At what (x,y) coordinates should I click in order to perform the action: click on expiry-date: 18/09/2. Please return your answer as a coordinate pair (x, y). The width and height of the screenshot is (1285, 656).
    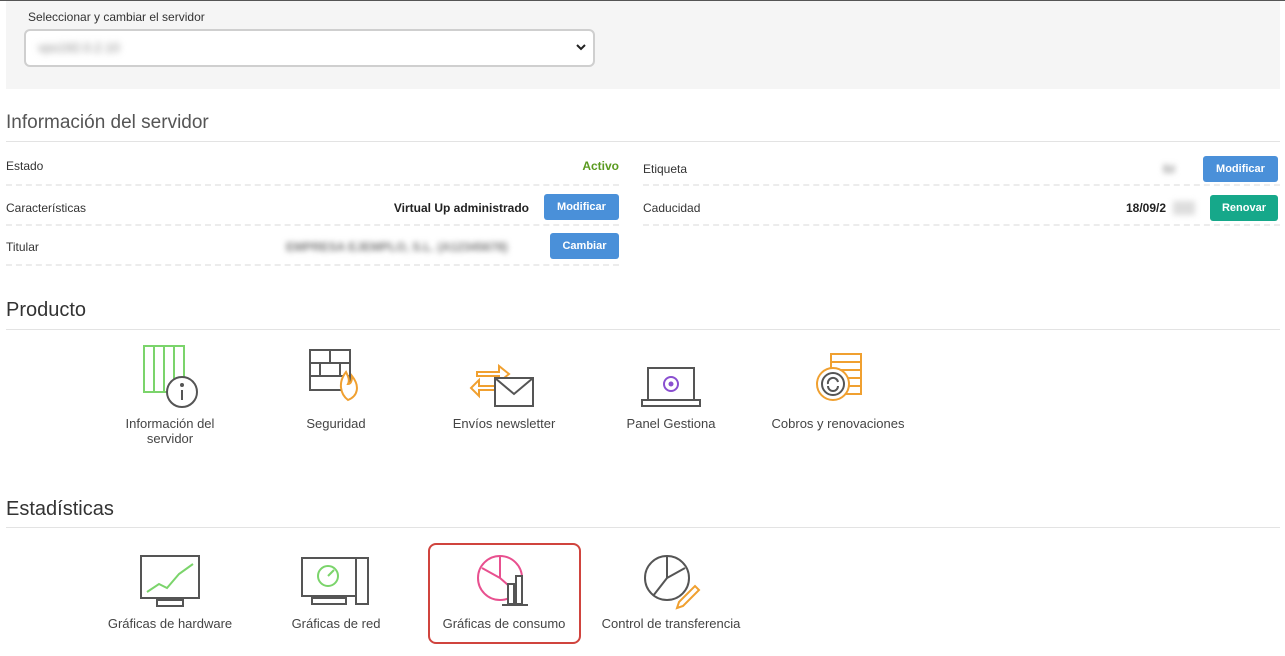
    Looking at the image, I should click on (1146, 208).